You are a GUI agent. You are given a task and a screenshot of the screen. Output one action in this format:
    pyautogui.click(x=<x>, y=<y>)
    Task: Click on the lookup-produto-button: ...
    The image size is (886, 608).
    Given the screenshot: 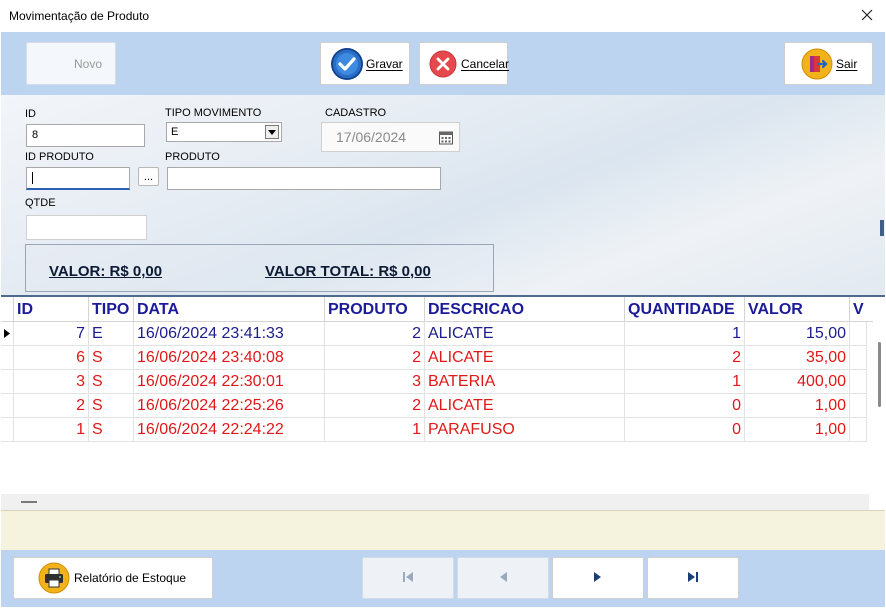 What is the action you would take?
    pyautogui.click(x=148, y=176)
    